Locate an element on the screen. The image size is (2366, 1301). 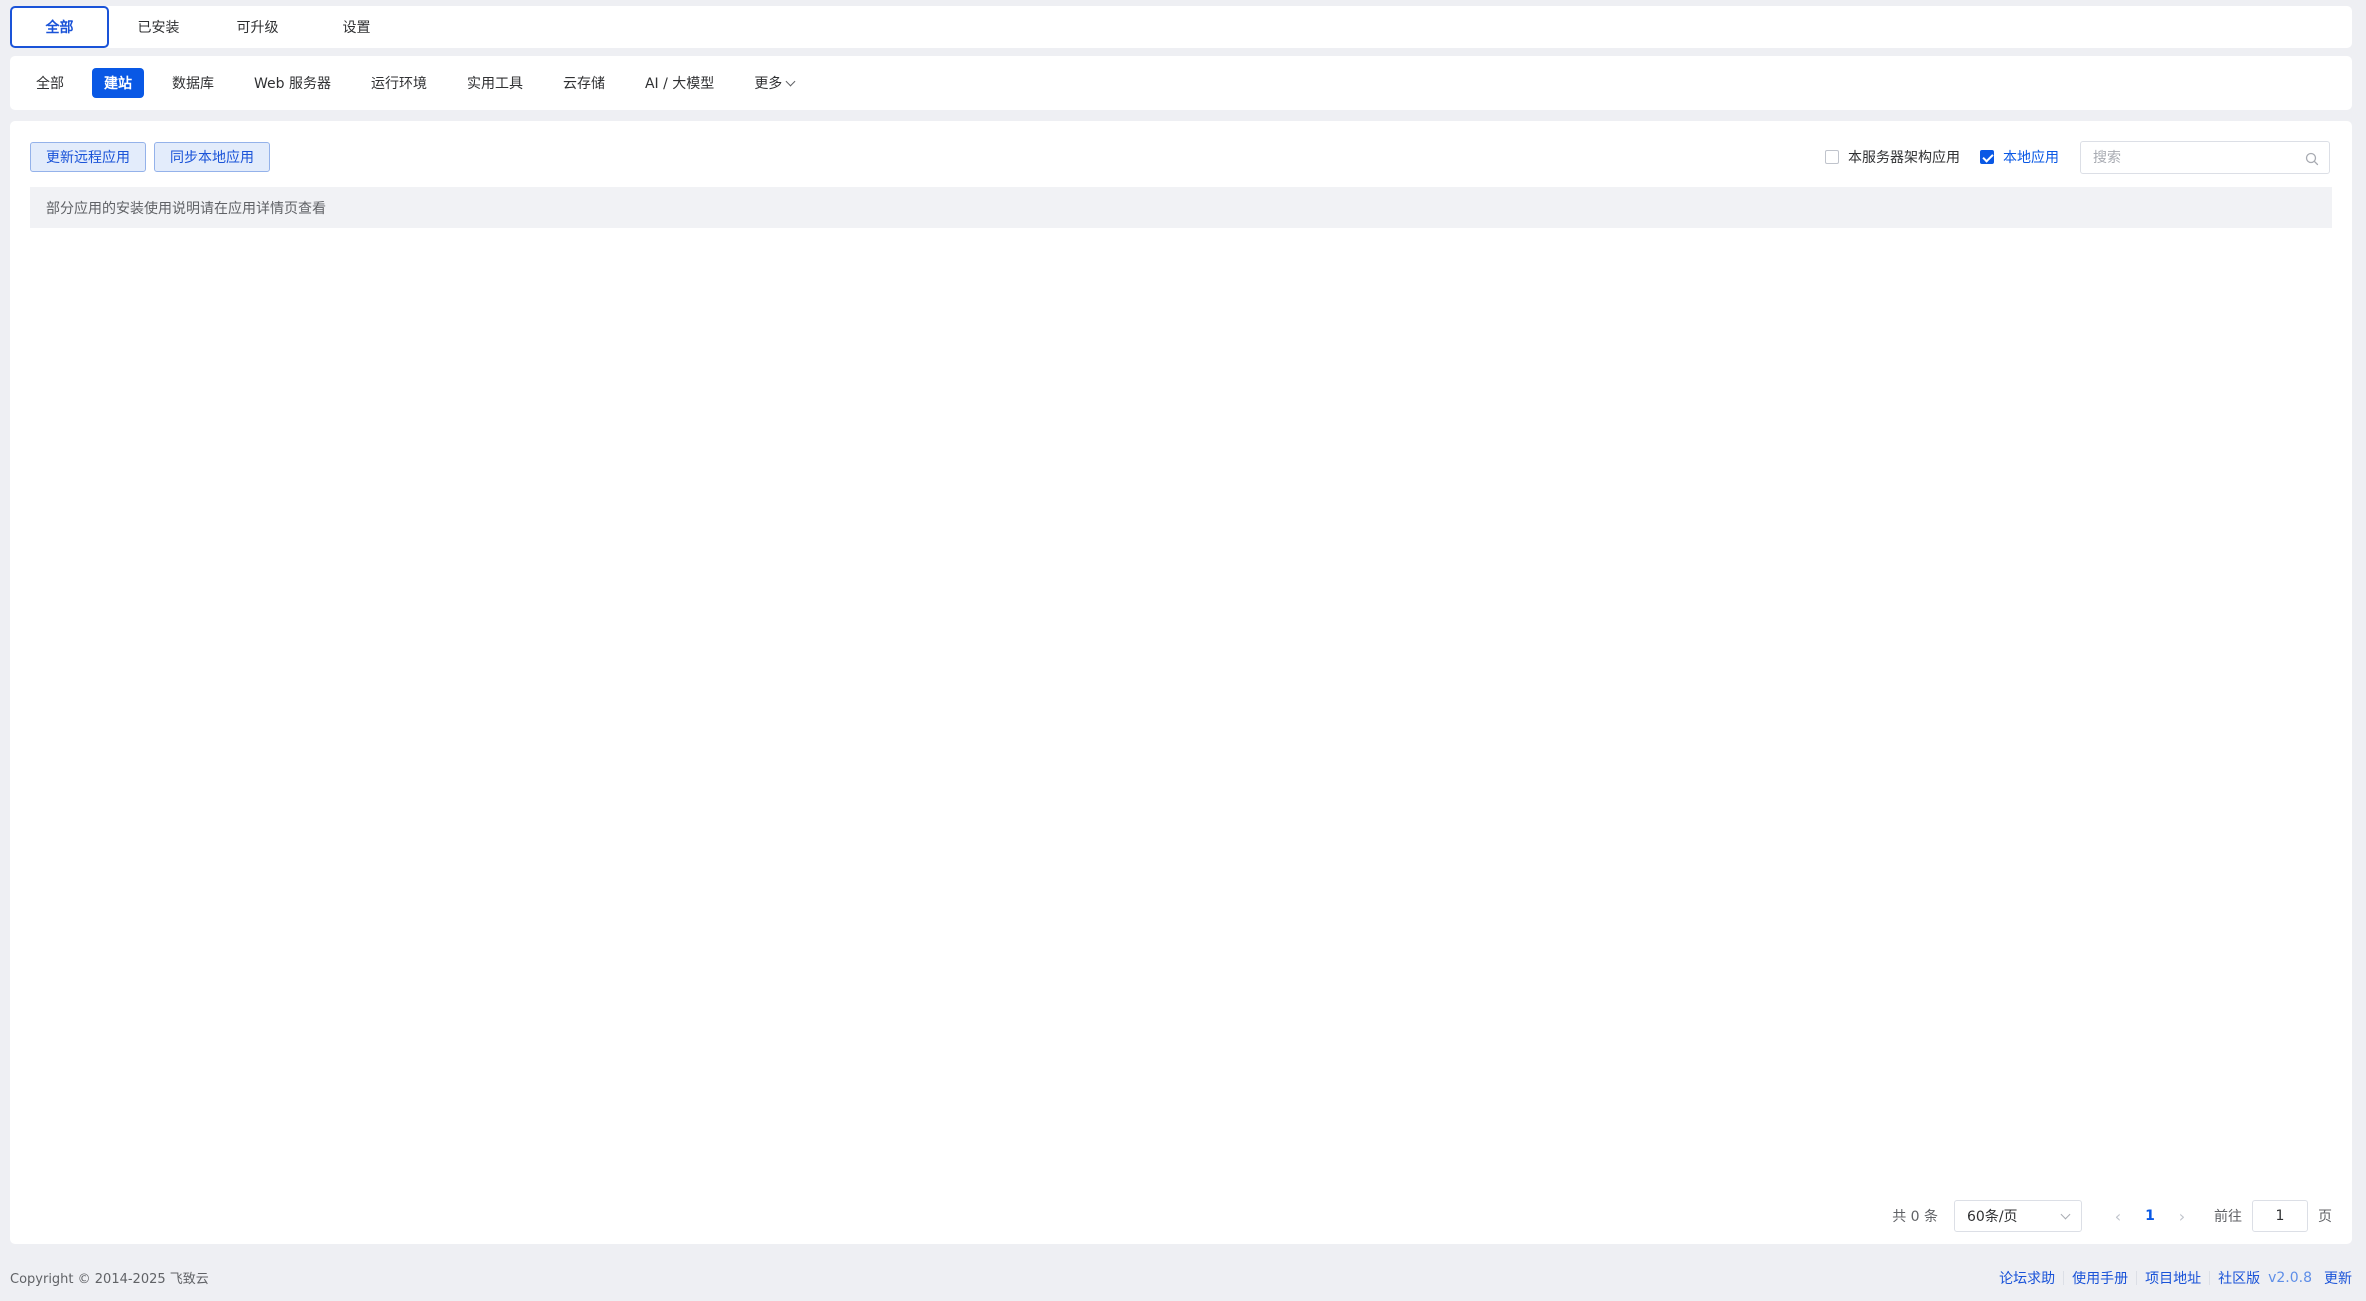
project-link: 项目地址 is located at coordinates (2173, 1278).